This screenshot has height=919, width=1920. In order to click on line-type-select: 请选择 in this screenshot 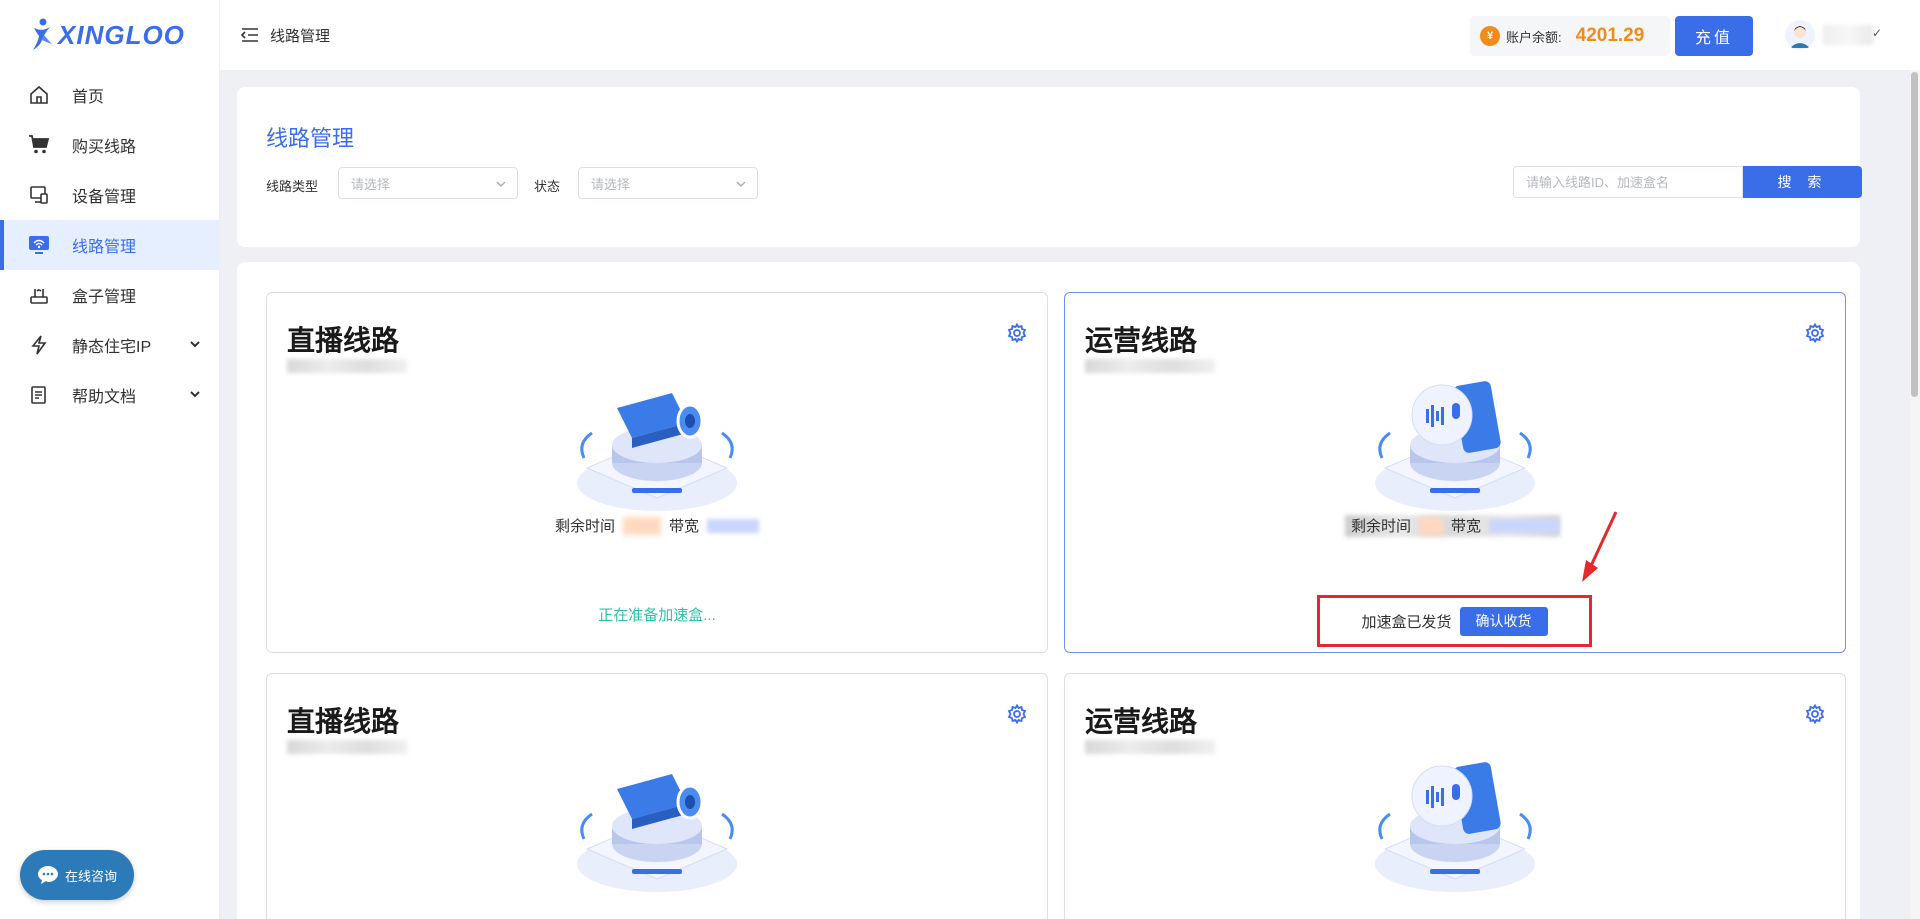, I will do `click(428, 183)`.